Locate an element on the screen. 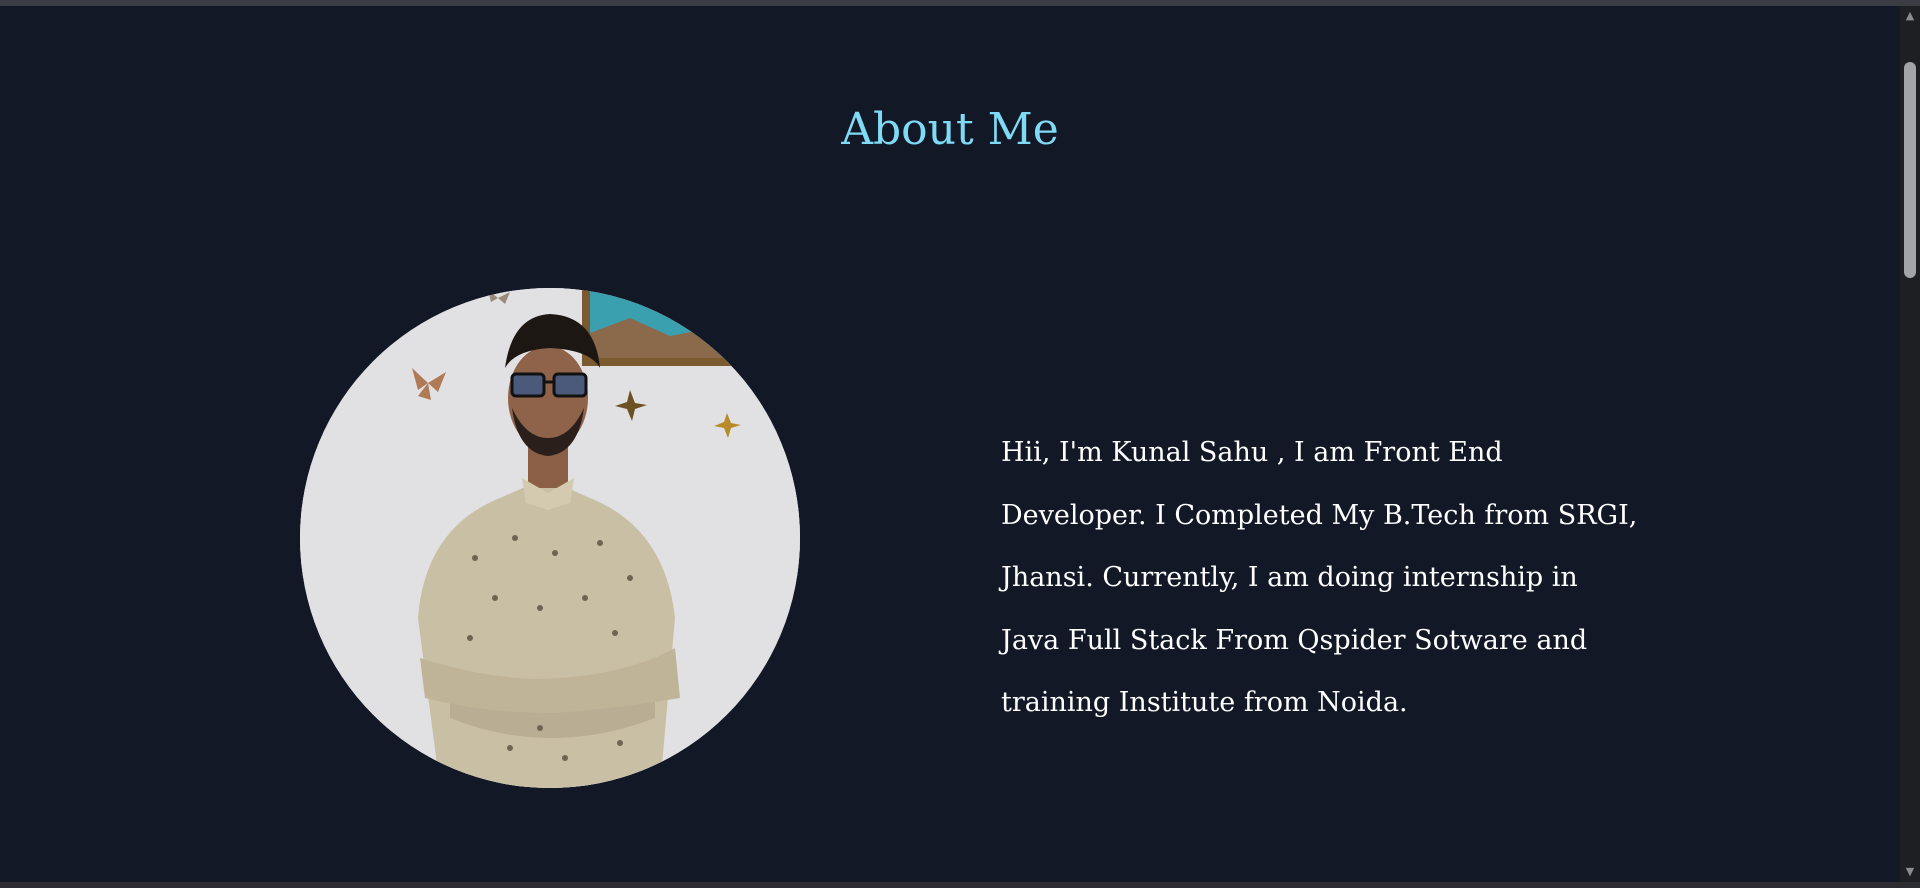 Image resolution: width=1920 pixels, height=888 pixels. profile-photo-illustration is located at coordinates (550, 538).